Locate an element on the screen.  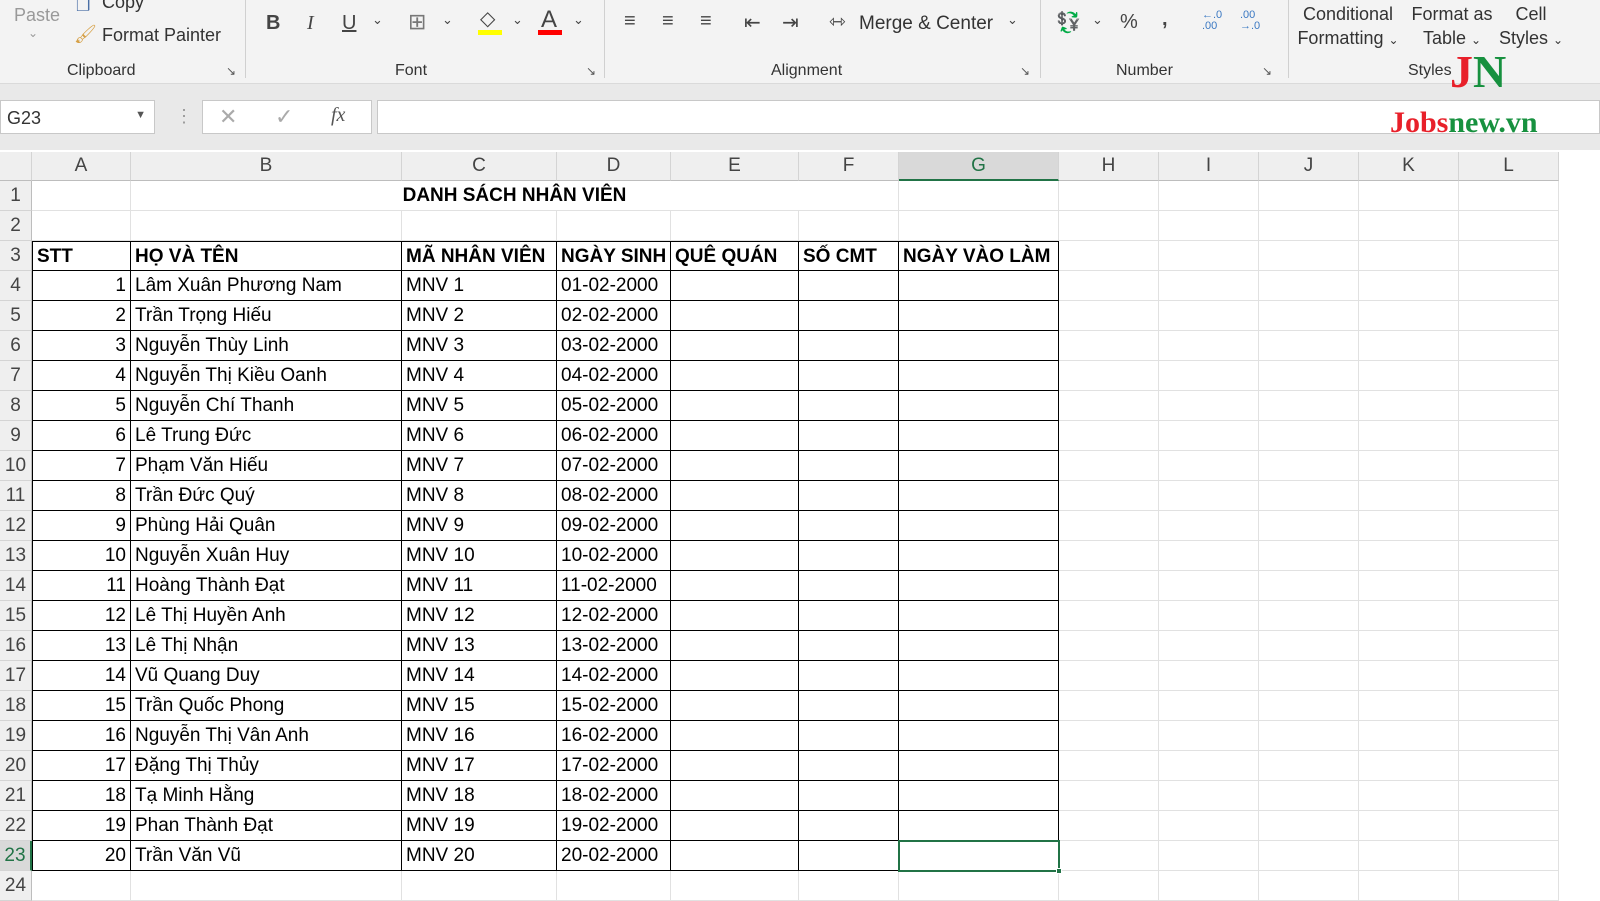
cell-A15: 12 is located at coordinates (81, 616).